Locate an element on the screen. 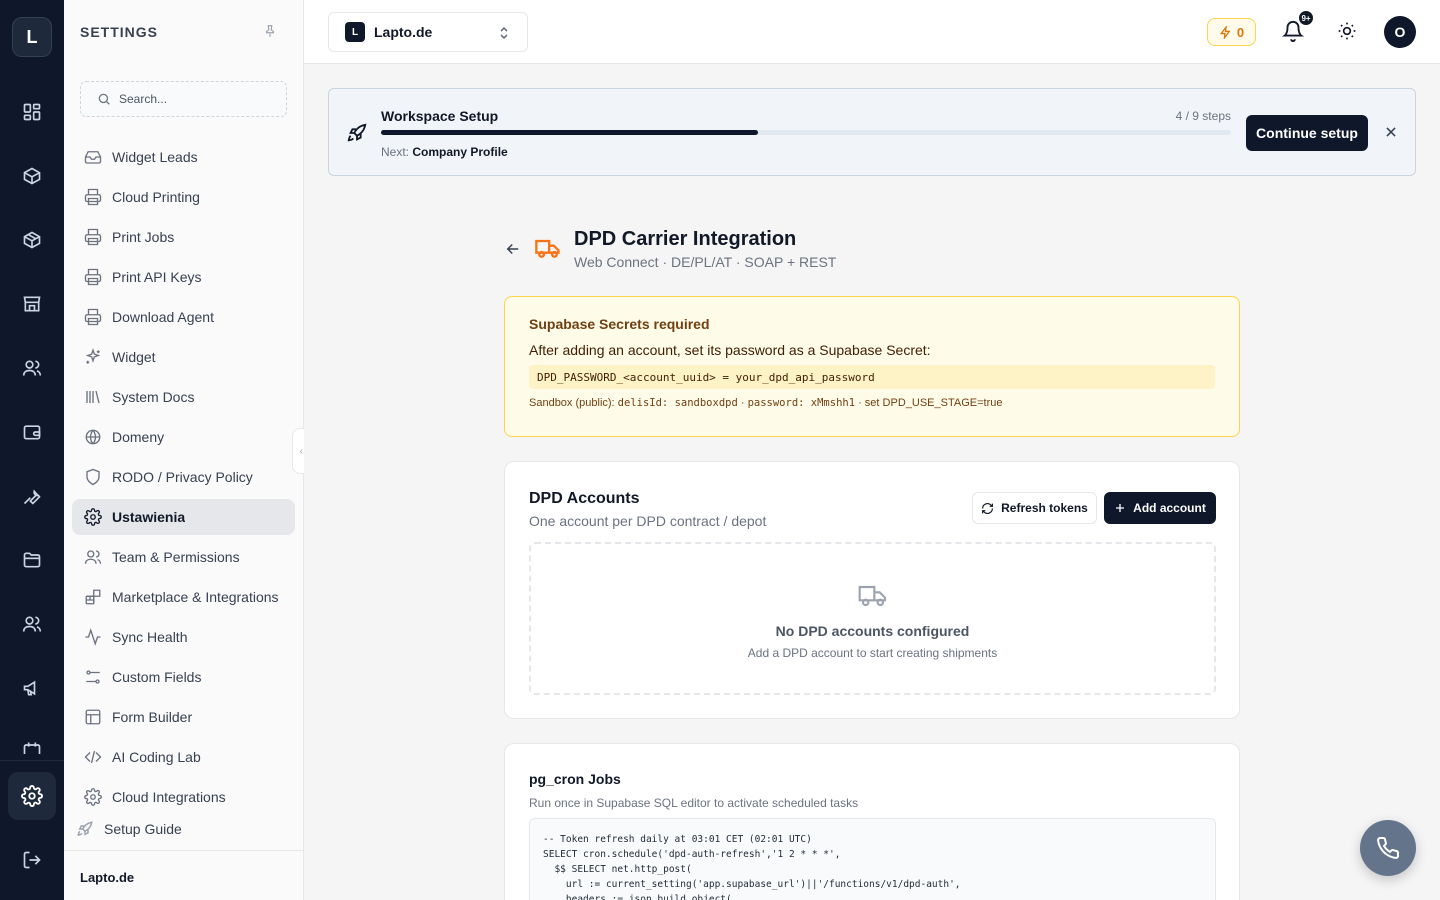 This screenshot has height=900, width=1440. logout-icon is located at coordinates (32, 860).